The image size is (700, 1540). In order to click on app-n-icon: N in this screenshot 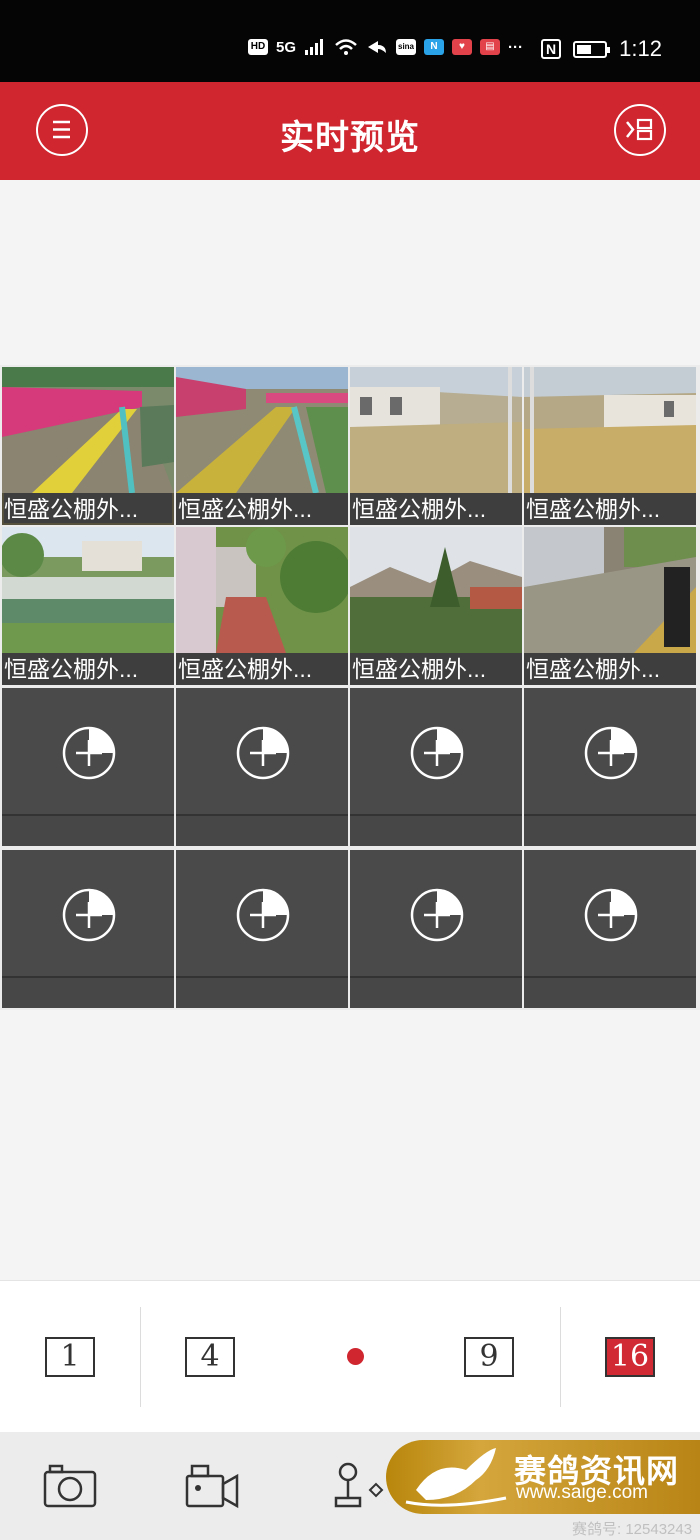, I will do `click(434, 47)`.